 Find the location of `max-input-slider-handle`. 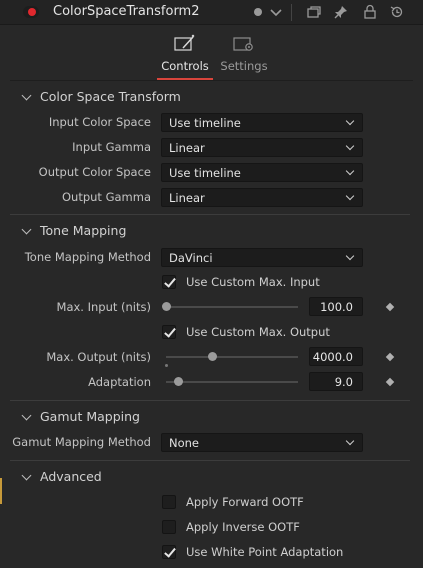

max-input-slider-handle is located at coordinates (166, 306).